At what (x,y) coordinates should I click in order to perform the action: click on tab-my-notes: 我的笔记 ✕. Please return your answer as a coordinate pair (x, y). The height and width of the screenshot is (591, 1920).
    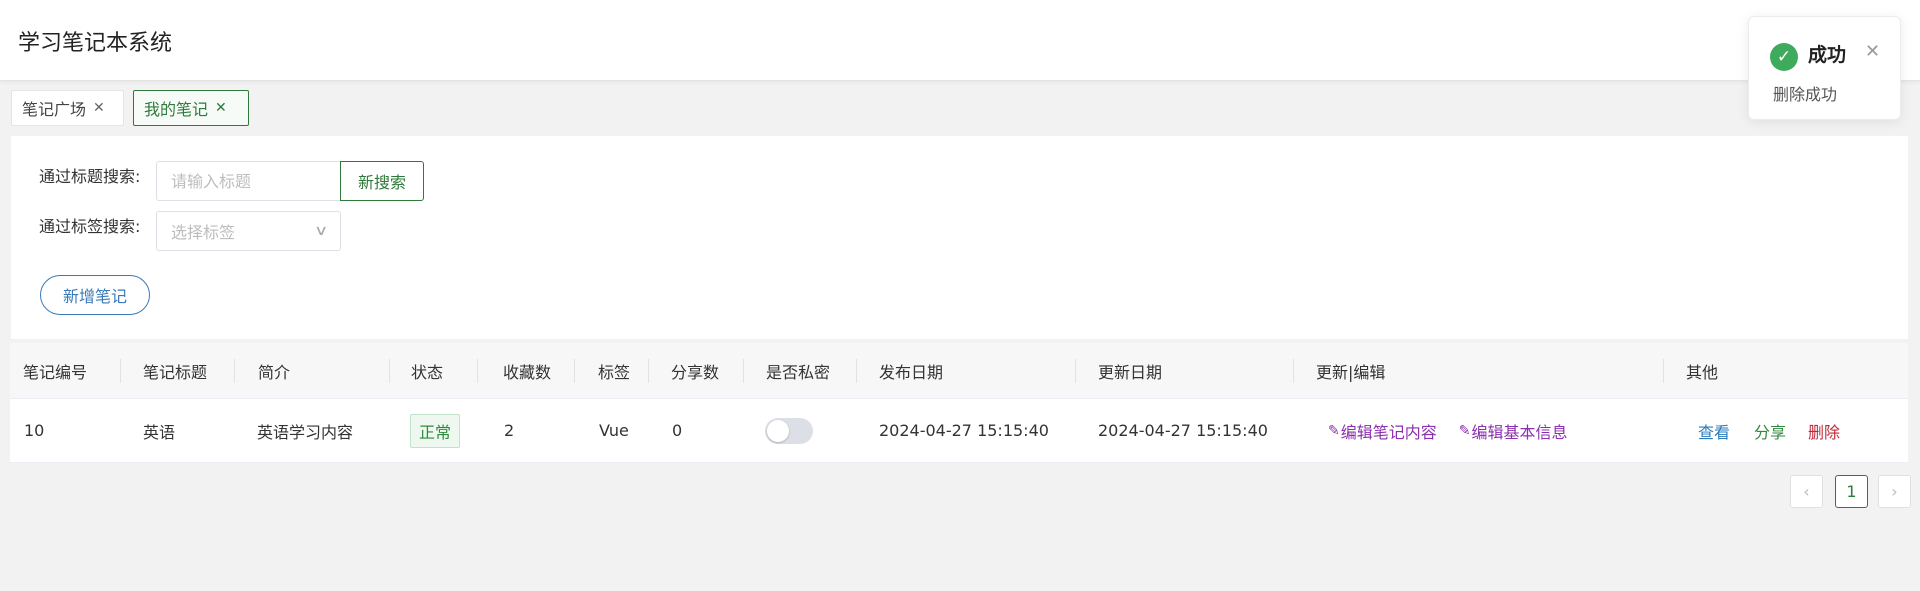
    Looking at the image, I should click on (191, 108).